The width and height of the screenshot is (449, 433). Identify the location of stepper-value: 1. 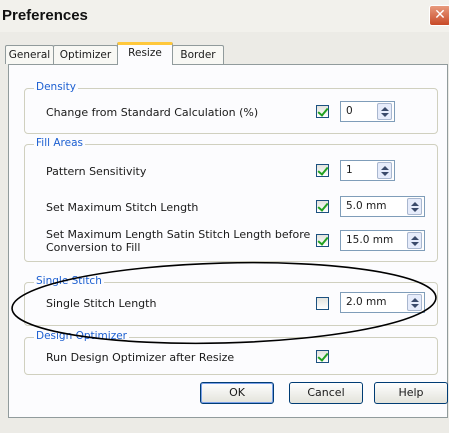
(349, 170).